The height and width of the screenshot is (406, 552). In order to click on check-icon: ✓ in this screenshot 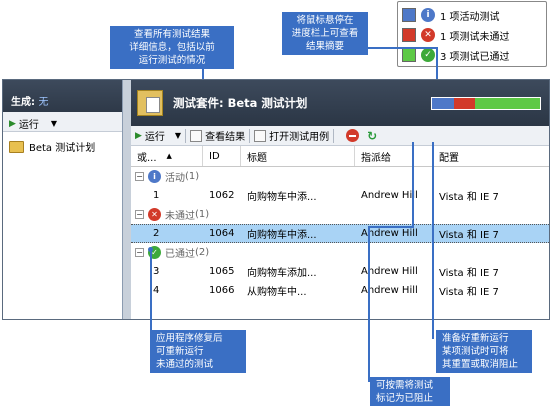, I will do `click(428, 55)`.